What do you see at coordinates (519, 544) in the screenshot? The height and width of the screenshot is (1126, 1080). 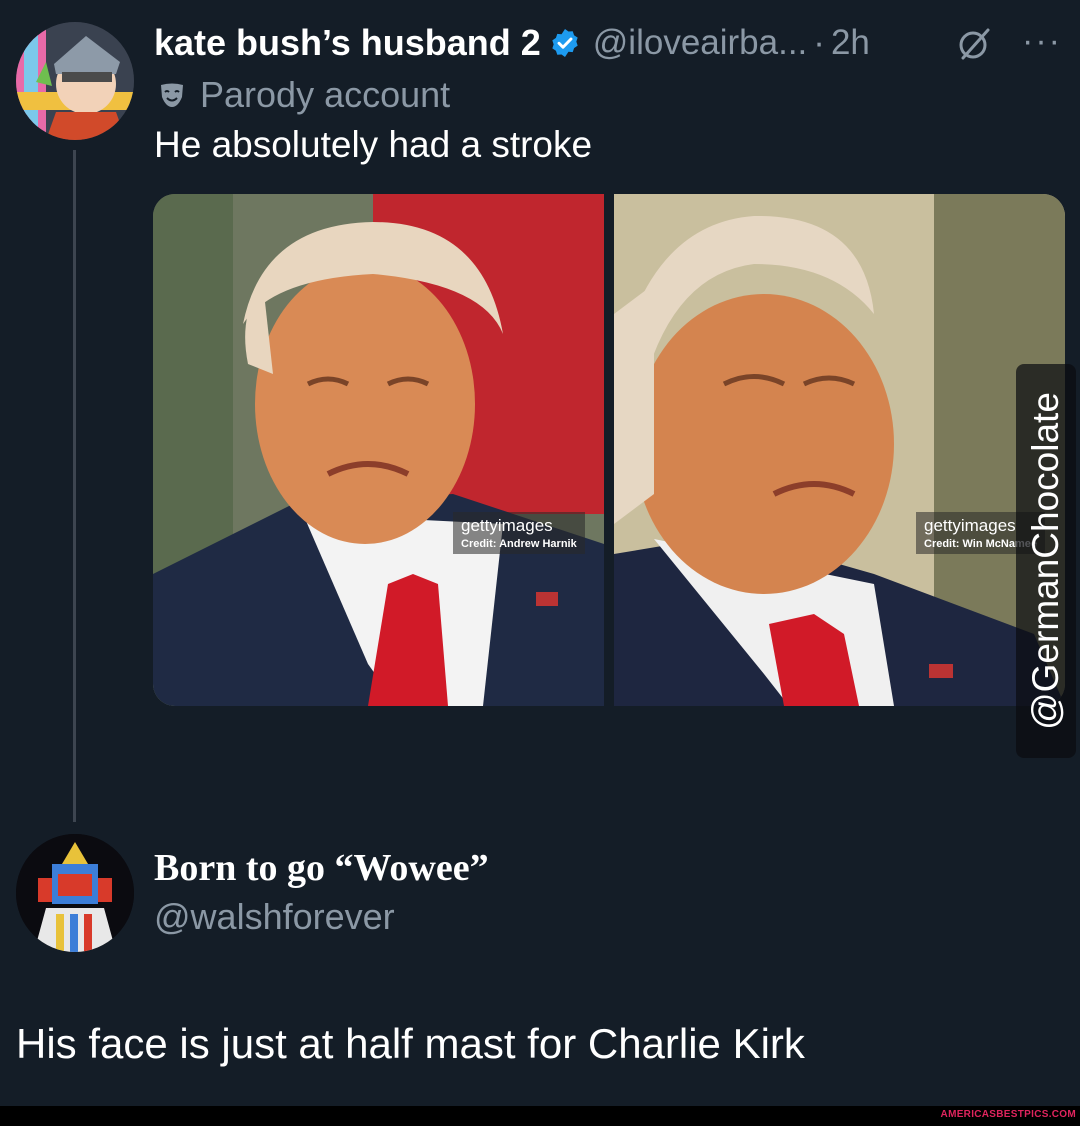 I see `photo-credit-left: Credit: Andrew Harnik` at bounding box center [519, 544].